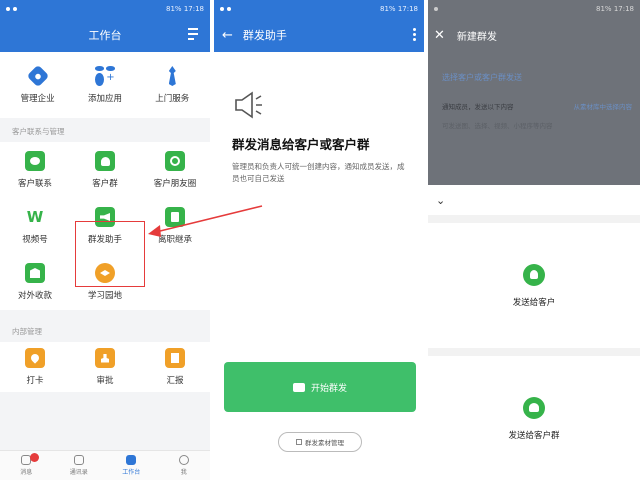 The image size is (640, 480). What do you see at coordinates (534, 72) in the screenshot?
I see `select-recipients-link: 选择客户或客户群发送` at bounding box center [534, 72].